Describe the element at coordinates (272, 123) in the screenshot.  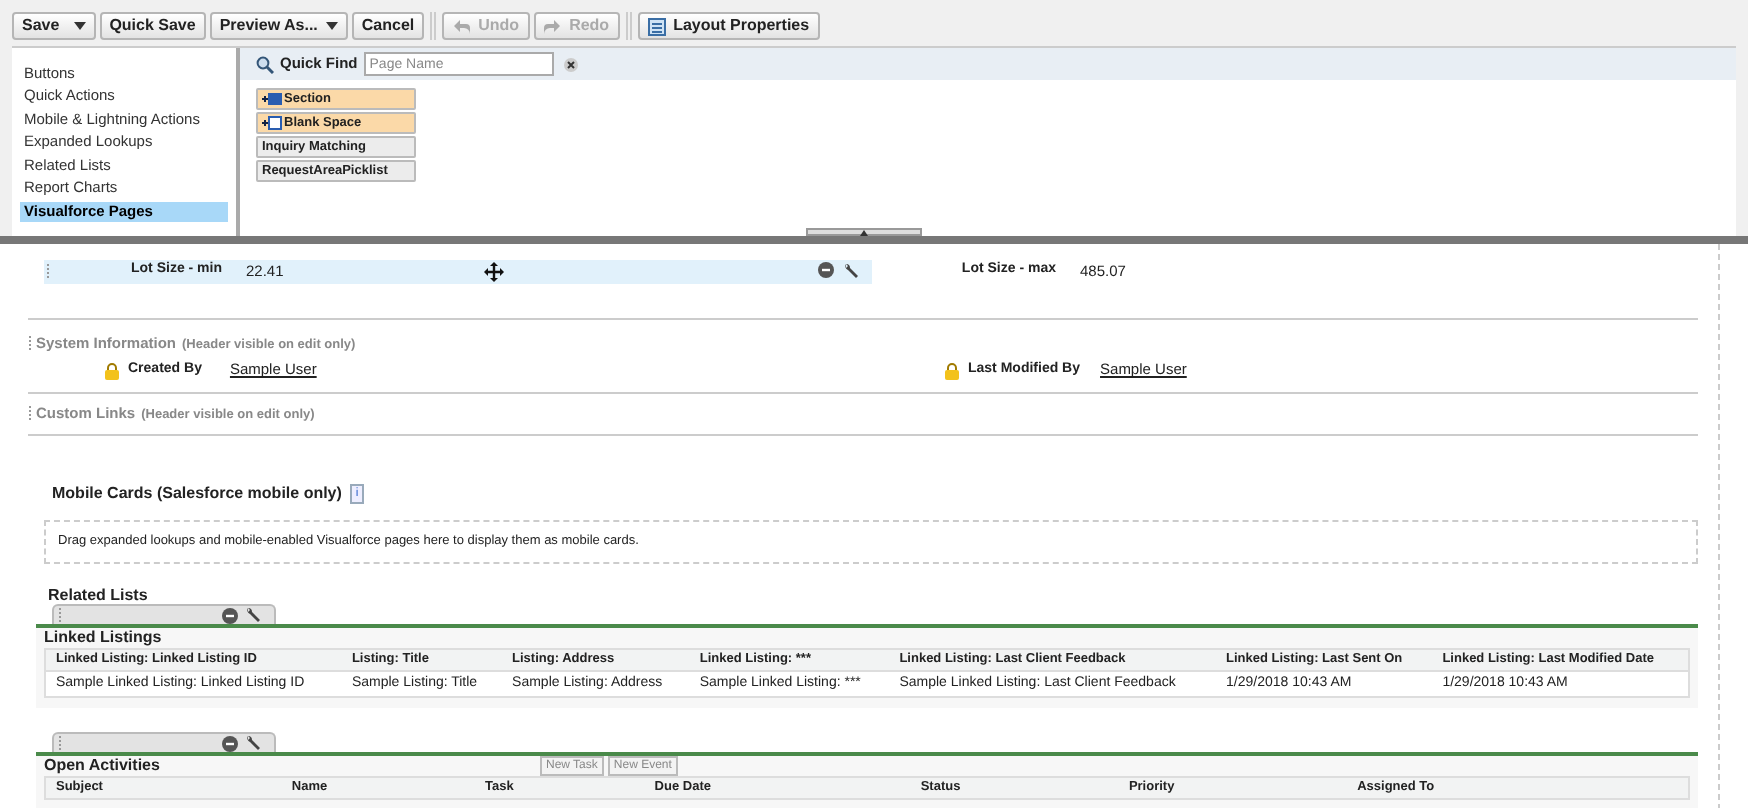
I see `blank-space-icon` at that location.